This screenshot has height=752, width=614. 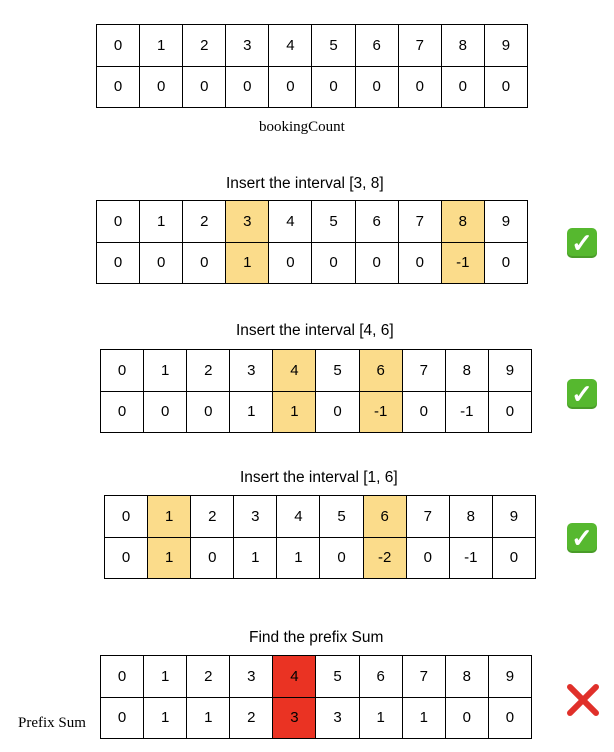 I want to click on array-panel-interval-1: 0 1 2 3 4 5 6 7 8 9 0 0 0 1 0 0 0 0 -1 0, so click(x=312, y=242).